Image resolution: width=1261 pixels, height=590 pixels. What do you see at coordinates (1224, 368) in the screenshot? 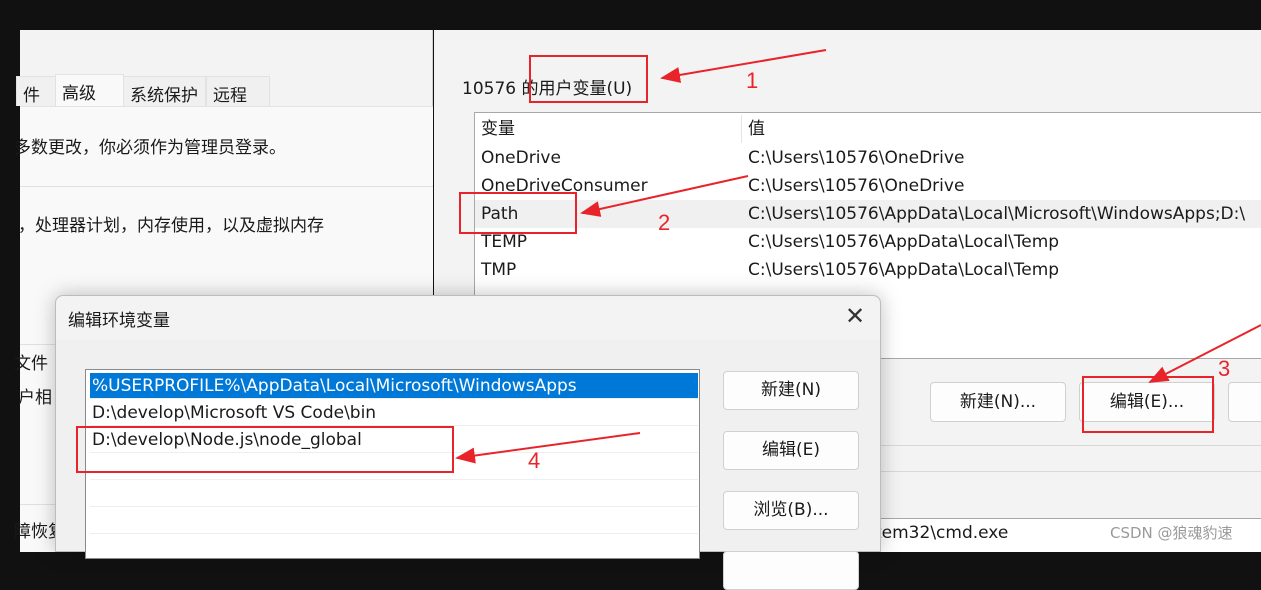
I see `annotation-label-3: 3` at bounding box center [1224, 368].